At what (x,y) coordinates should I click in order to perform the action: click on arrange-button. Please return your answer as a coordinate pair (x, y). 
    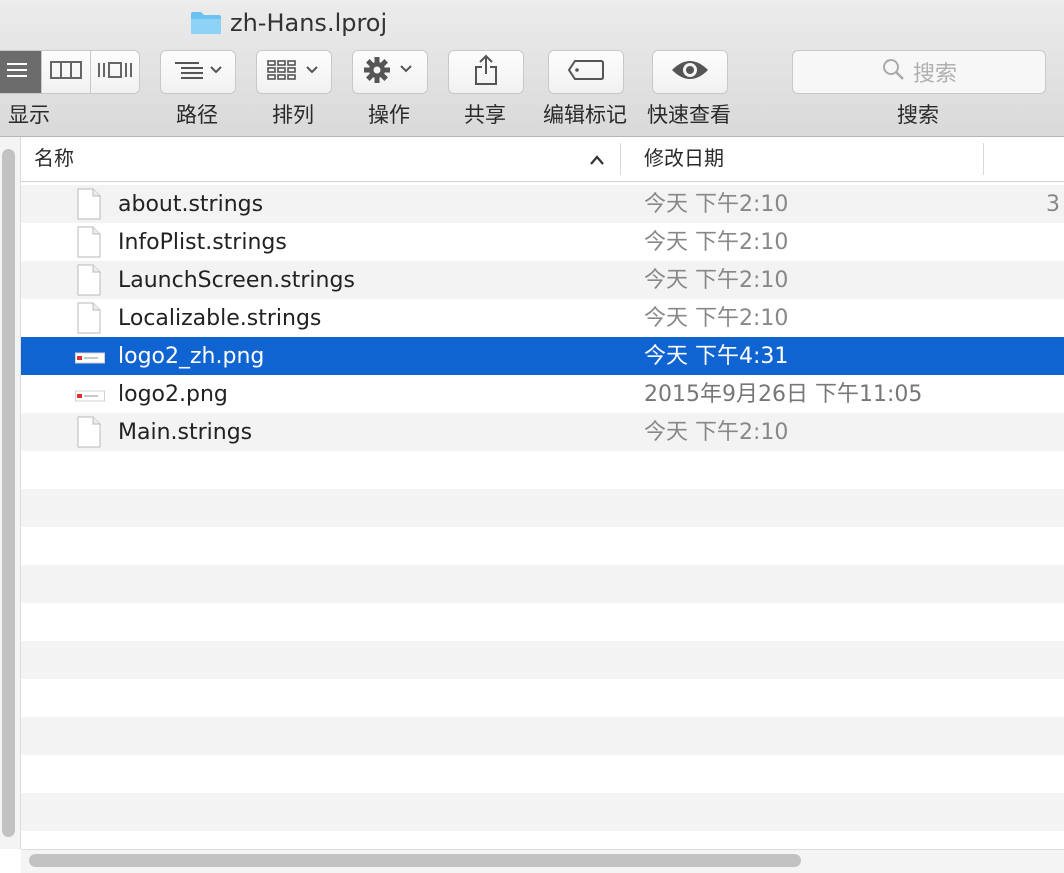
    Looking at the image, I should click on (294, 72).